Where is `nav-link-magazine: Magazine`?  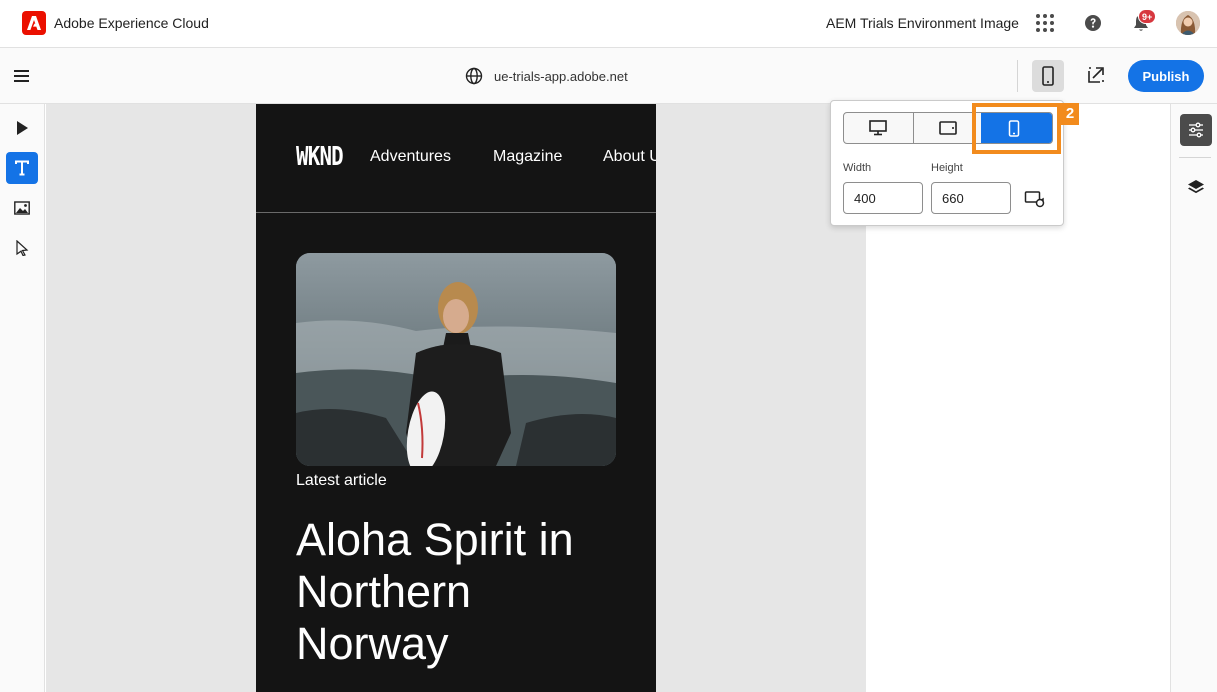
nav-link-magazine: Magazine is located at coordinates (527, 157).